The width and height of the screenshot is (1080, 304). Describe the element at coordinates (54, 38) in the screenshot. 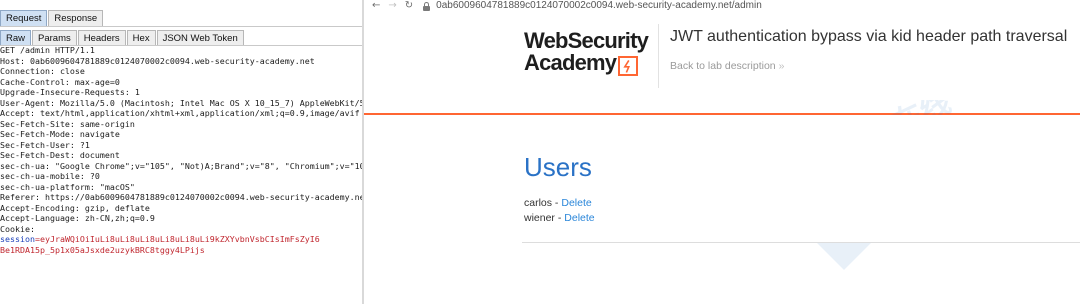

I see `tab-params: Params` at that location.